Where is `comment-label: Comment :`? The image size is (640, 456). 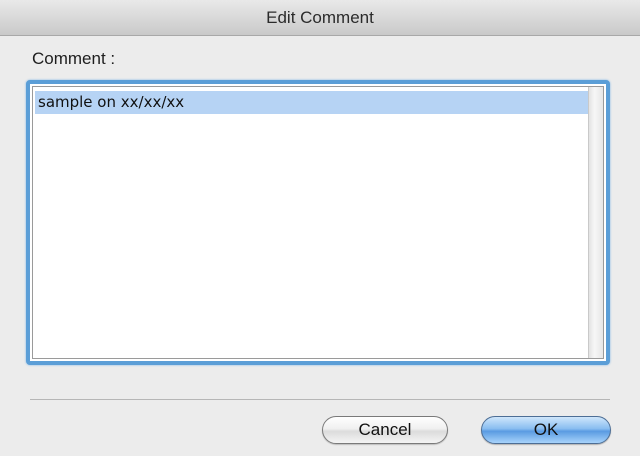
comment-label: Comment : is located at coordinates (74, 58).